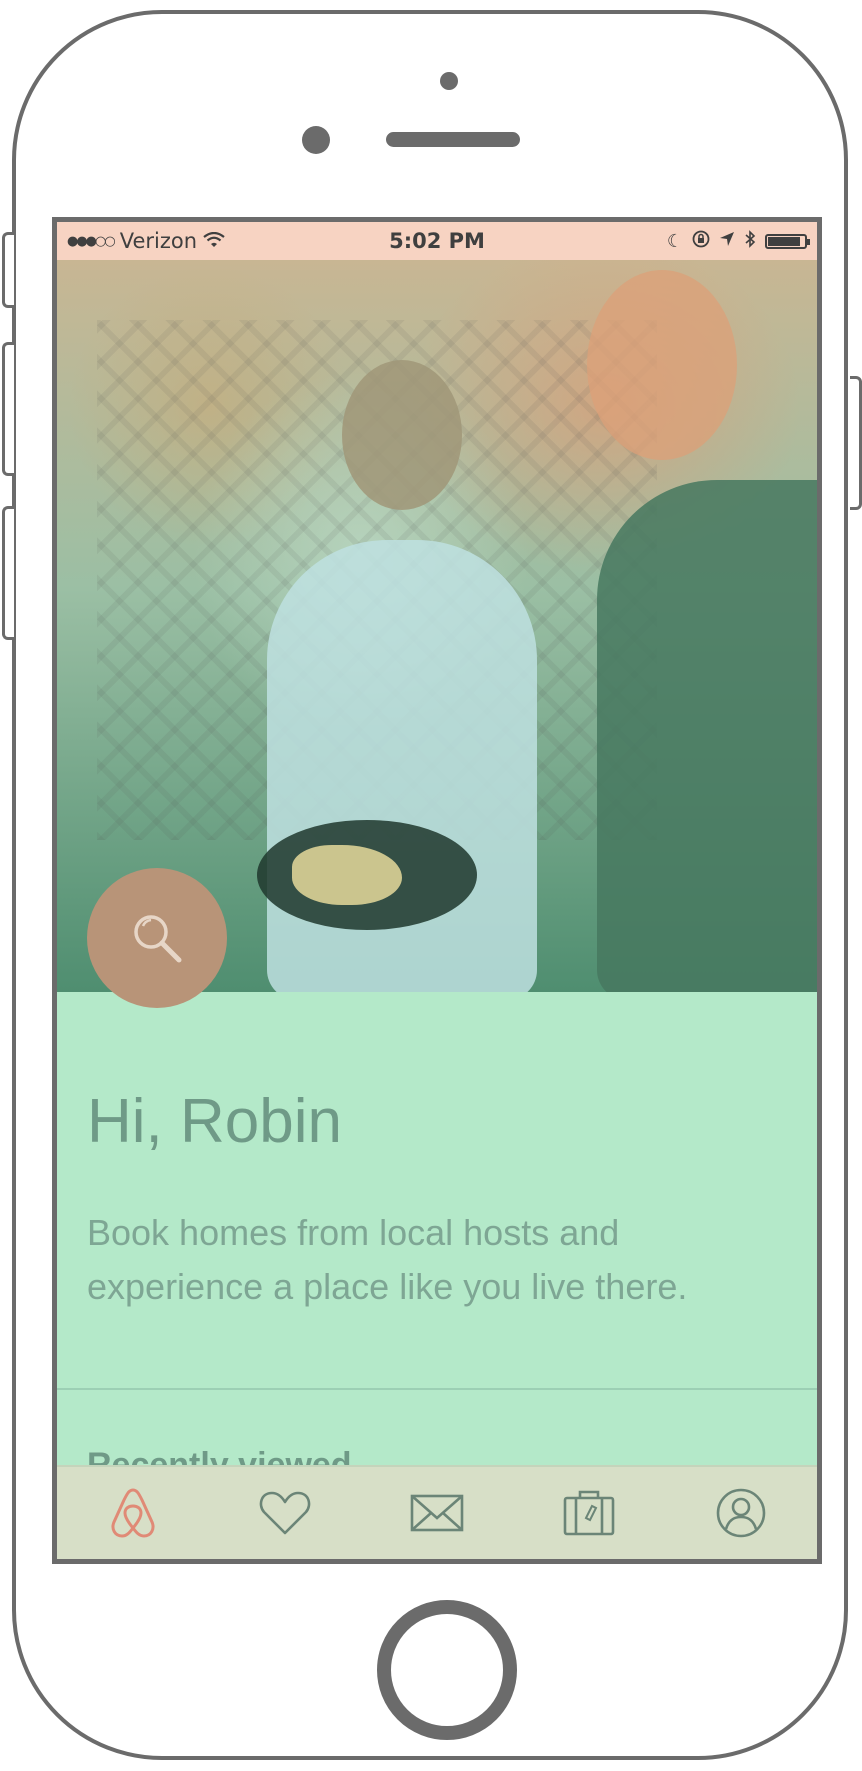 This screenshot has height=1771, width=862. I want to click on do-not-disturb-icon: ☾, so click(674, 241).